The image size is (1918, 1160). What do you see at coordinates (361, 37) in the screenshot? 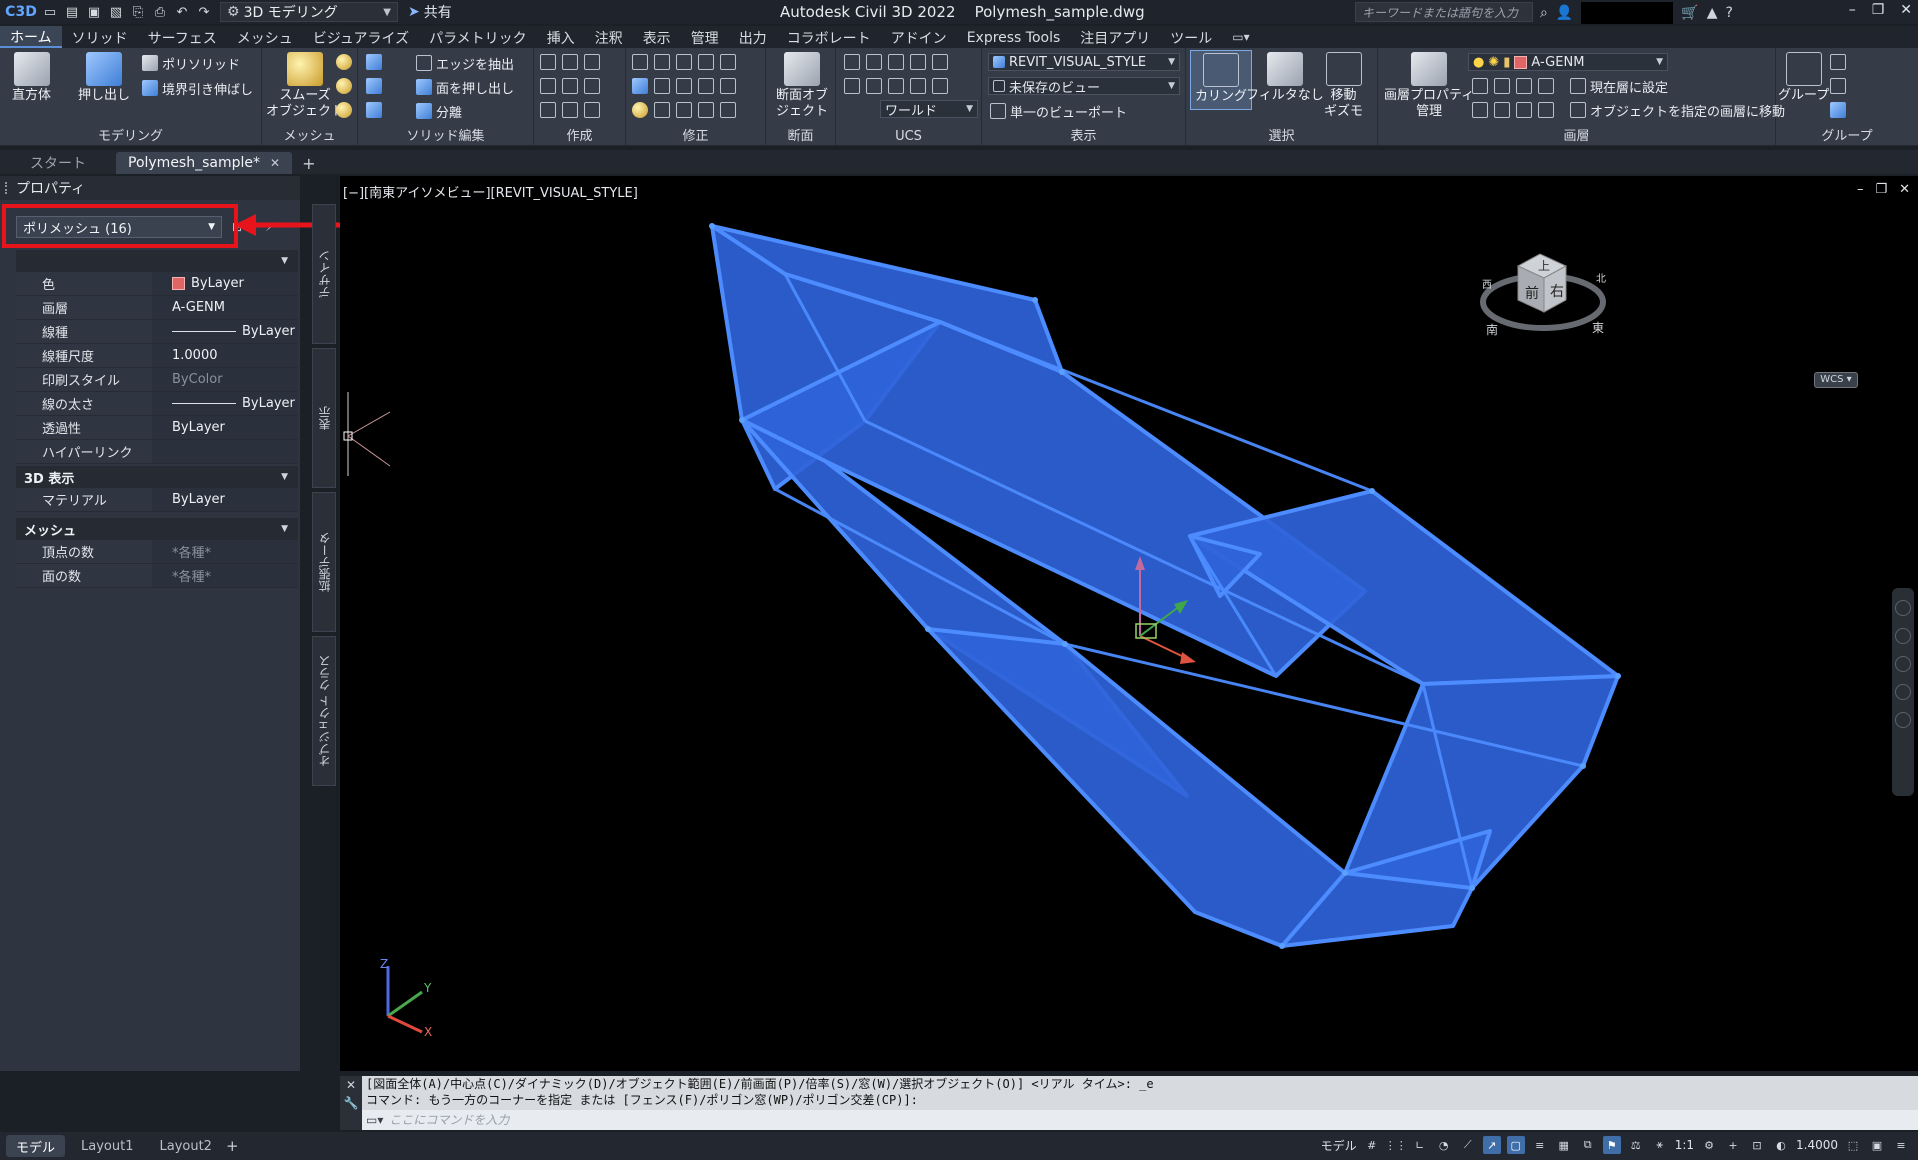
I see `tab-visualize: ビジュアライズ` at bounding box center [361, 37].